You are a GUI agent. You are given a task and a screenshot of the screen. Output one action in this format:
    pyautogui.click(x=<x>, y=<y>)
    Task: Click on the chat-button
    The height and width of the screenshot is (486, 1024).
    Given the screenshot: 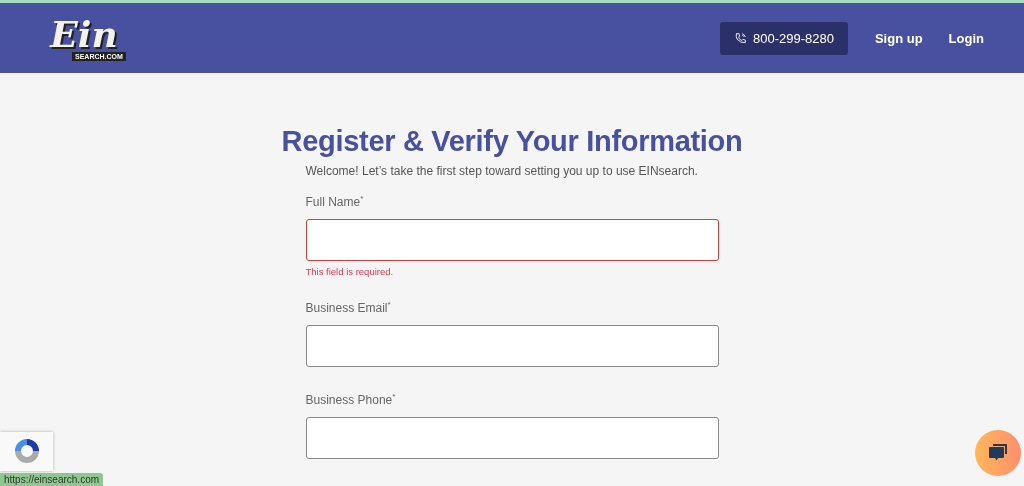 What is the action you would take?
    pyautogui.click(x=998, y=453)
    